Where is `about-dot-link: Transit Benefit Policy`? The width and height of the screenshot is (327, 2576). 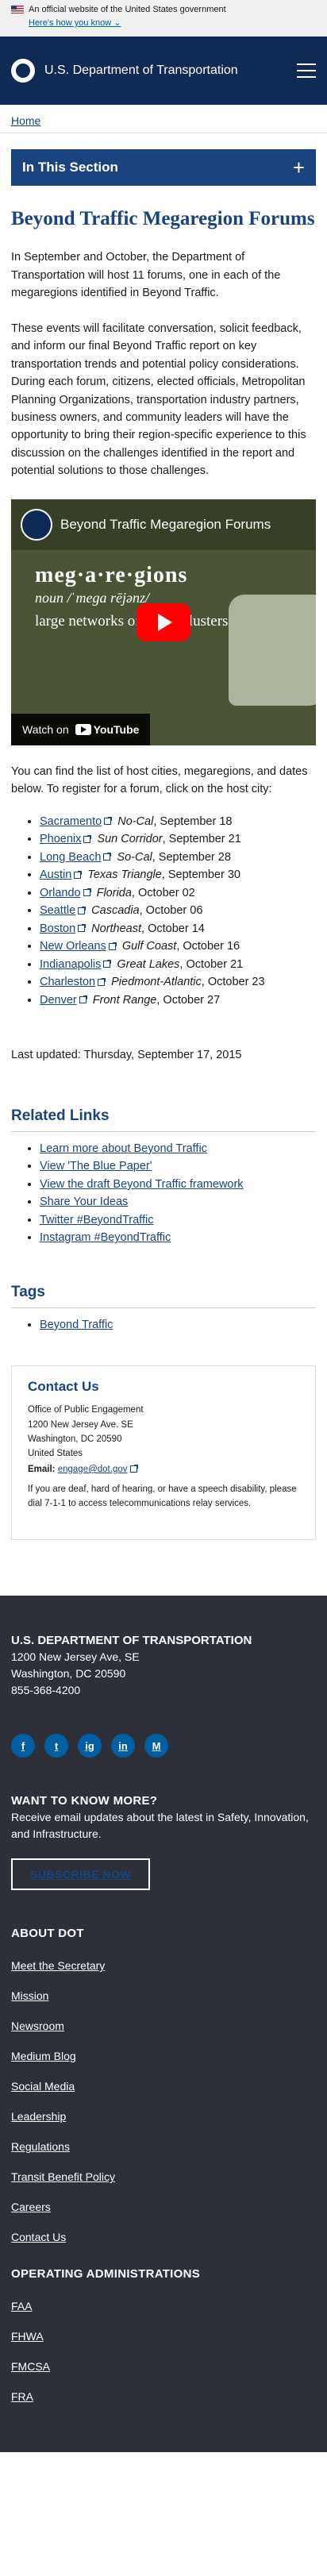
about-dot-link: Transit Benefit Policy is located at coordinates (63, 2176).